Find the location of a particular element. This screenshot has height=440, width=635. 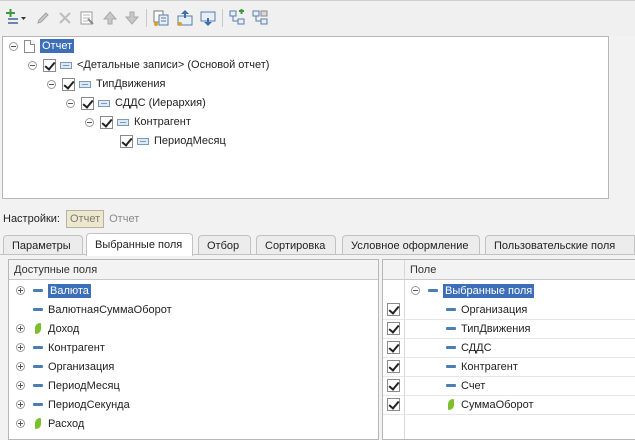

properties-button is located at coordinates (87, 18).